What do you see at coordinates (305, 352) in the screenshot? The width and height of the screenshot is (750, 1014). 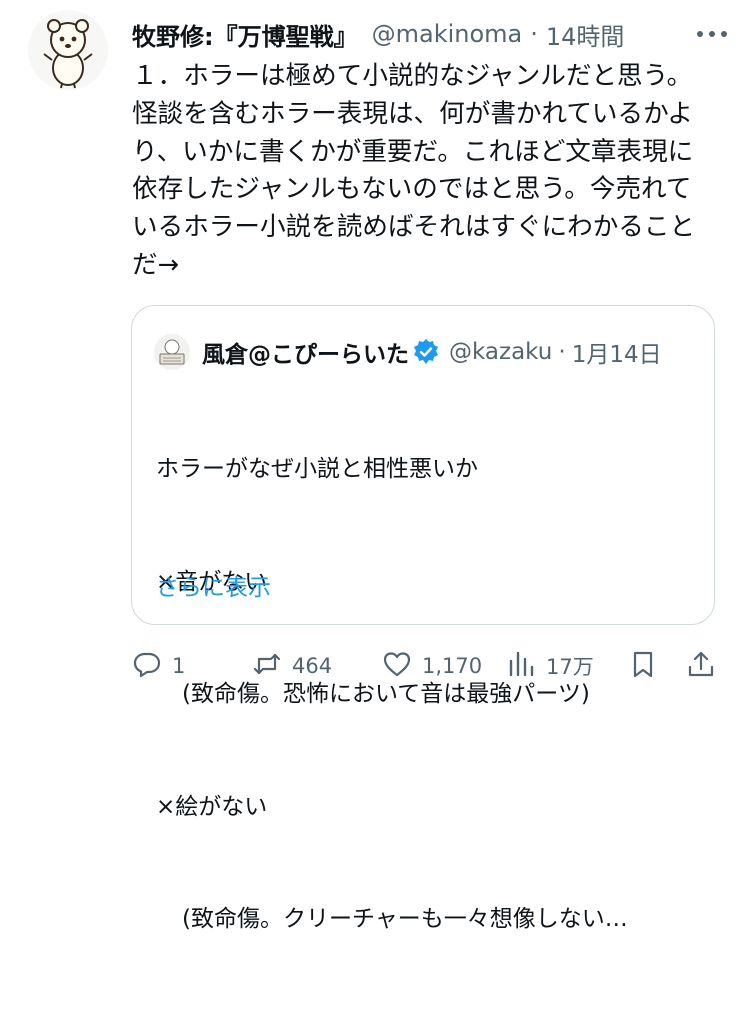 I see `quoted-author-name: 風倉@こぴーらいた` at bounding box center [305, 352].